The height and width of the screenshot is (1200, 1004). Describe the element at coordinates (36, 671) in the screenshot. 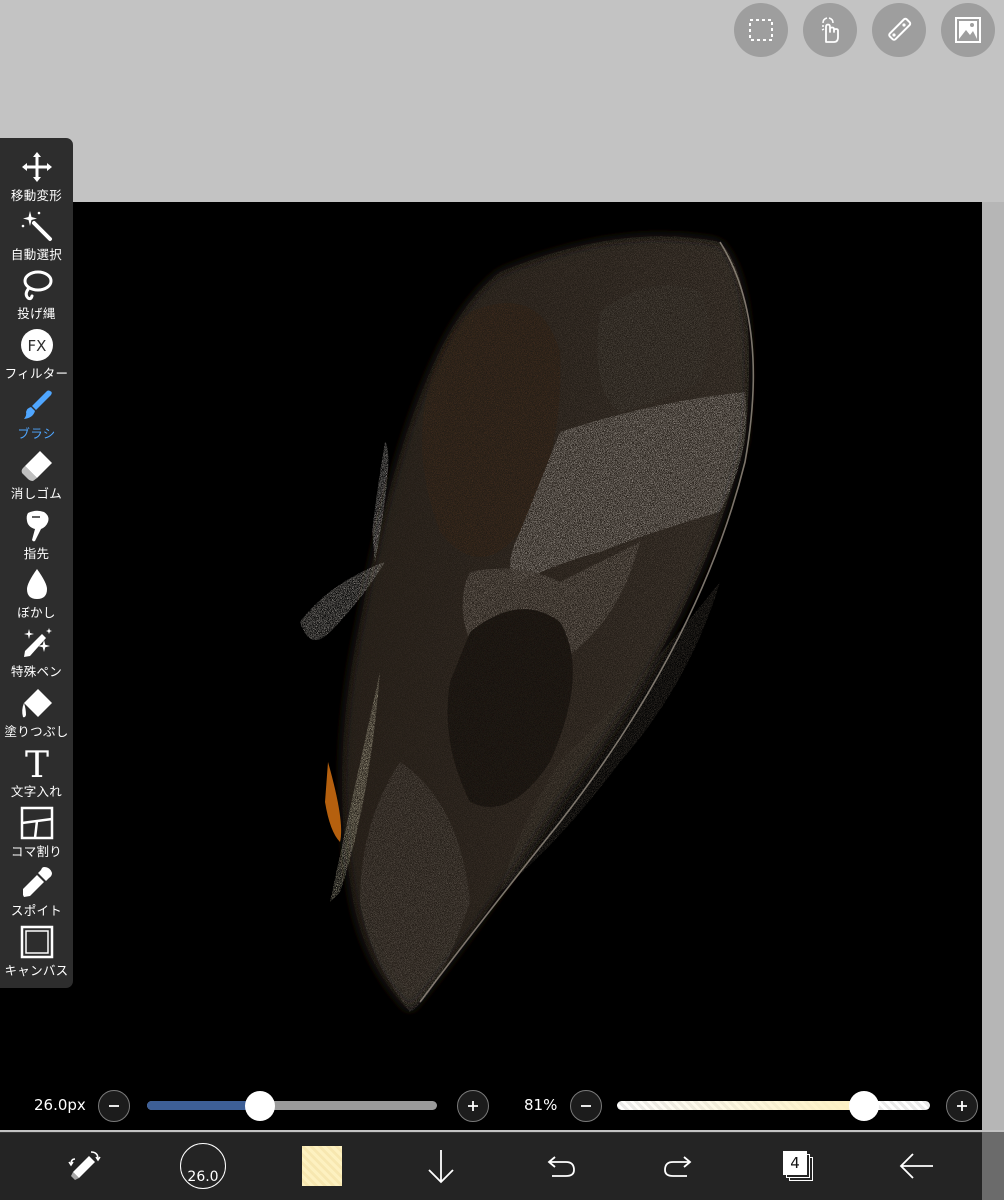

I see `tool-label: 特殊ペン` at that location.